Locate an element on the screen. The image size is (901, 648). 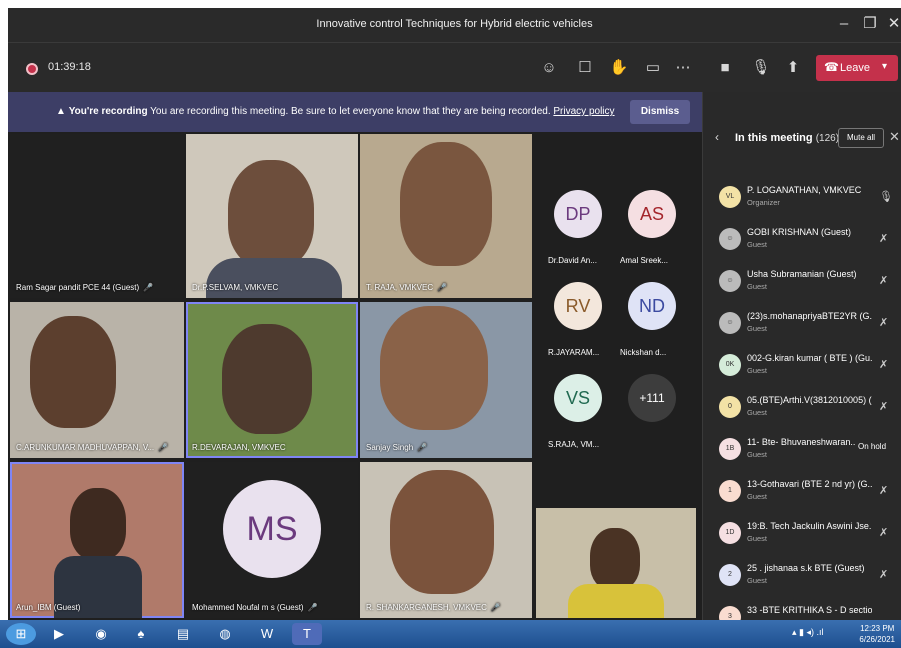
taskbar-clock: 12:23 PM 6/26/2021 is located at coordinates (877, 634).